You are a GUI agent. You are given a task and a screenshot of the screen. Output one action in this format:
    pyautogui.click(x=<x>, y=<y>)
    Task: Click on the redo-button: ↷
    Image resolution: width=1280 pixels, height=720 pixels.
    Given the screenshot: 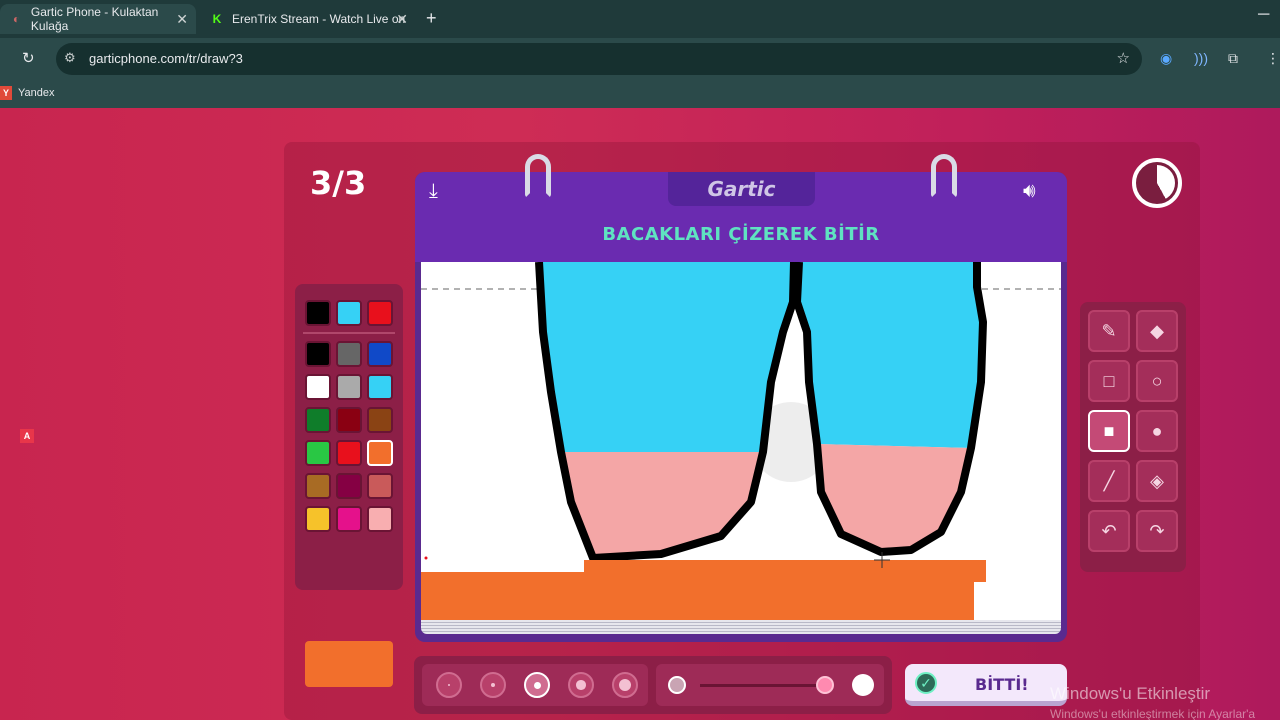 What is the action you would take?
    pyautogui.click(x=1157, y=531)
    